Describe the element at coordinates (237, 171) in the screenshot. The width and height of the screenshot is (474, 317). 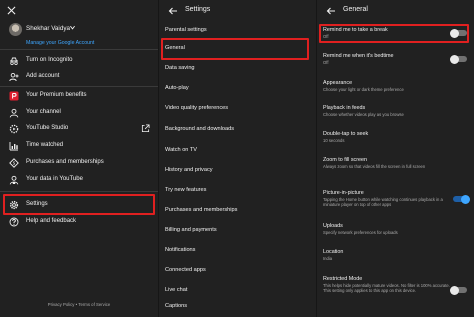
I see `settings-item-history-privacy: History and privacy` at that location.